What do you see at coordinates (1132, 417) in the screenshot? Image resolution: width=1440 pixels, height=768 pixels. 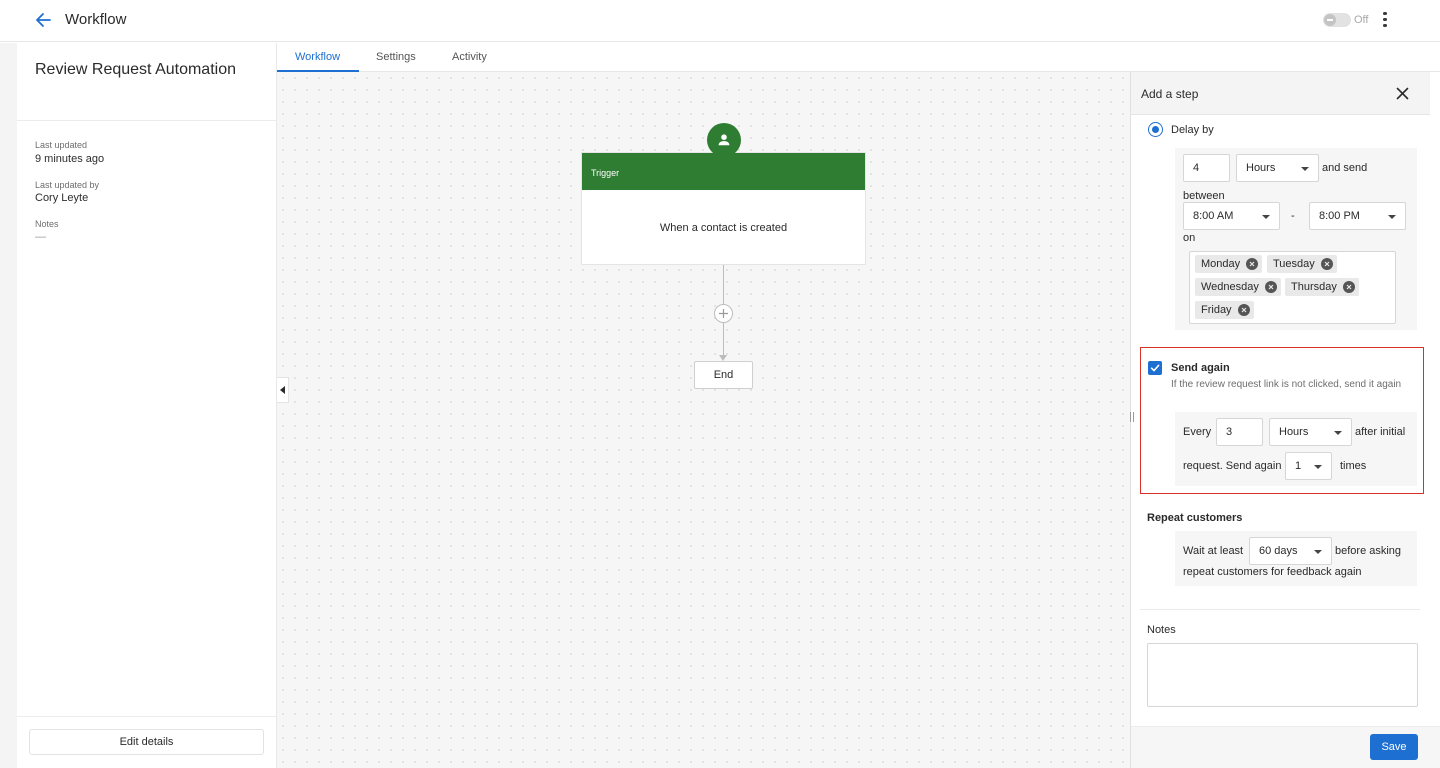 I see `panel-resize-handle` at bounding box center [1132, 417].